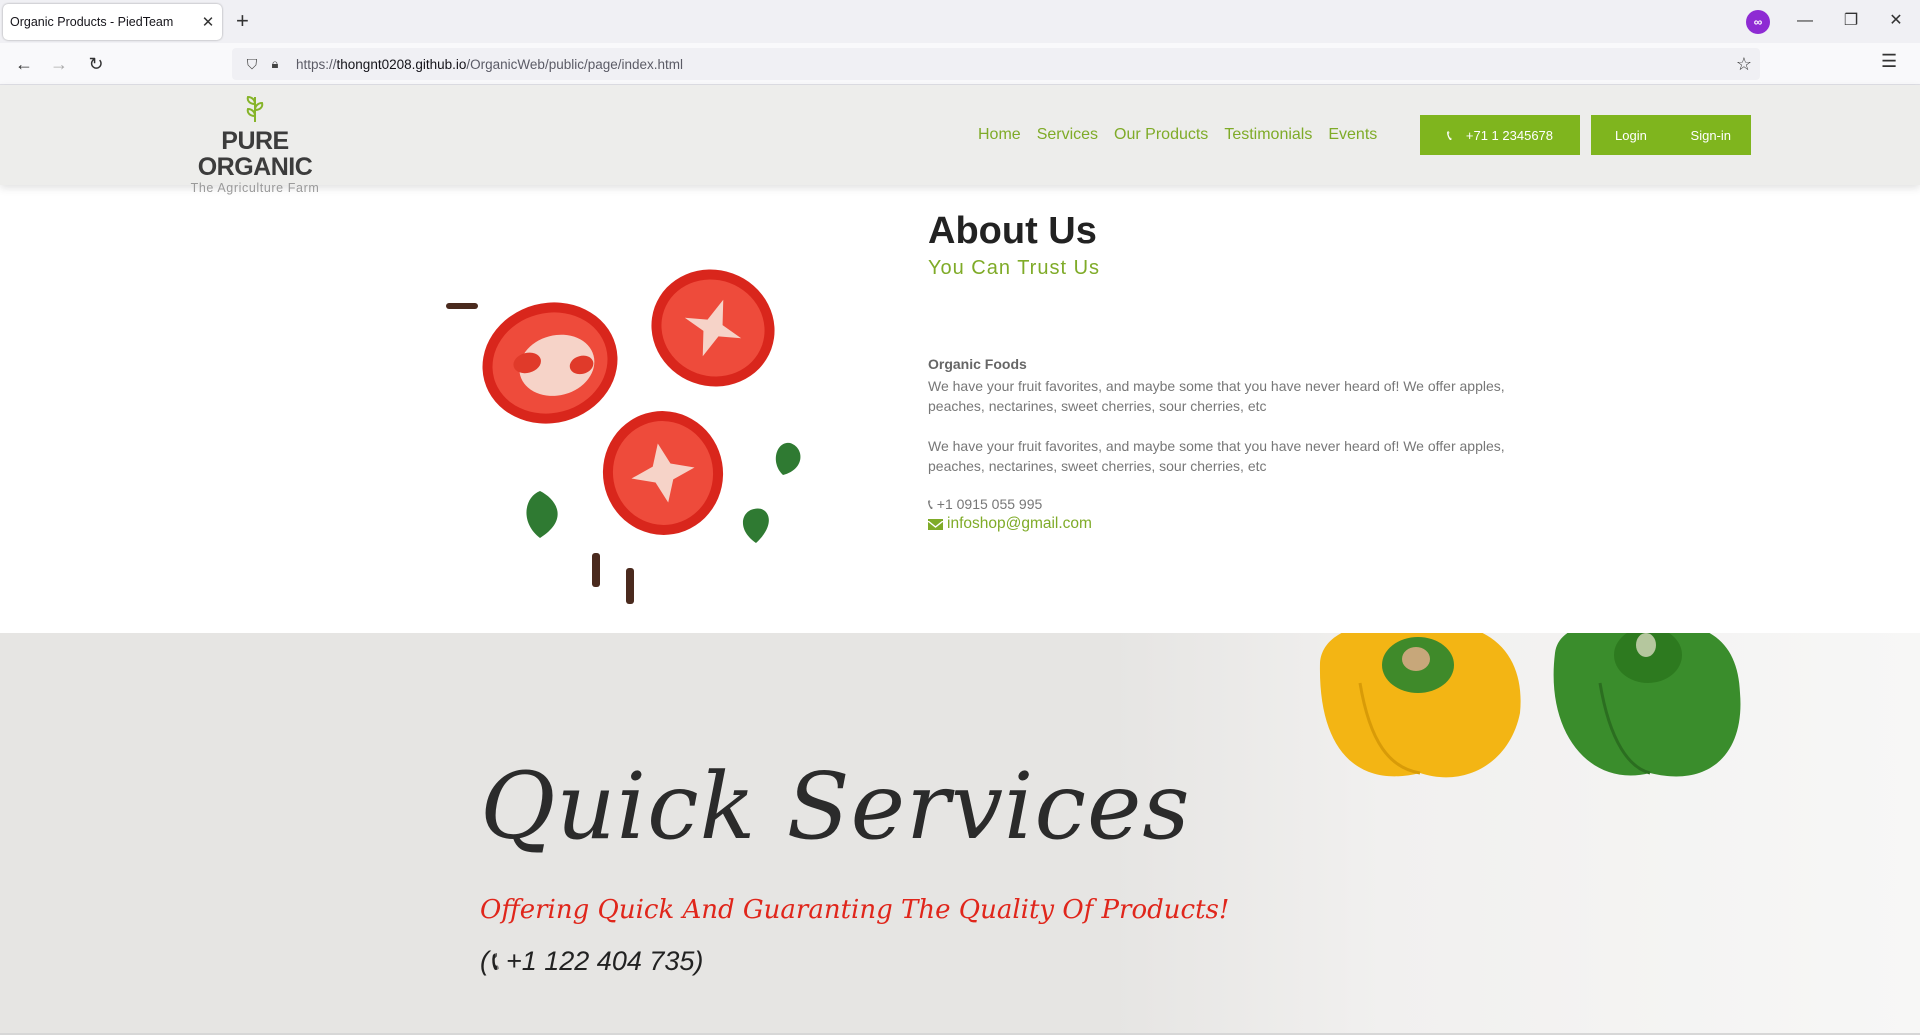 Image resolution: width=1920 pixels, height=1035 pixels. What do you see at coordinates (1671, 135) in the screenshot?
I see `auth-button-group: Login Sign-in` at bounding box center [1671, 135].